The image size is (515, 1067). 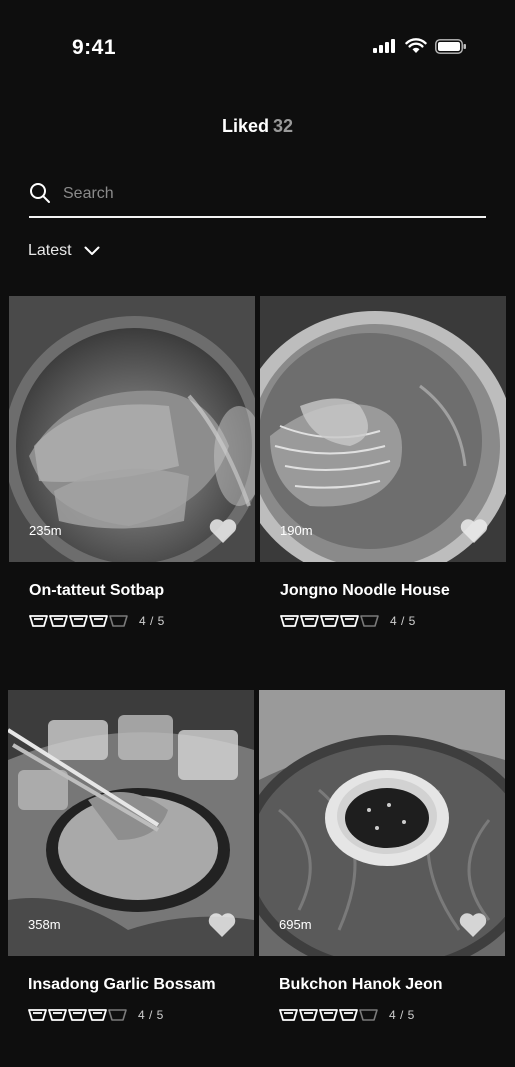 I want to click on restaurant-card: 358m Insadong Garlic Bossam 4 / 5, so click(x=131, y=856).